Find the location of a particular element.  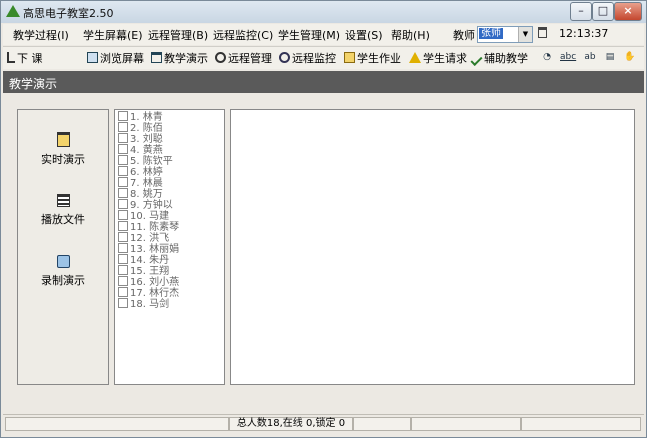

record-demo-button: 录制演示 is located at coordinates (63, 271).